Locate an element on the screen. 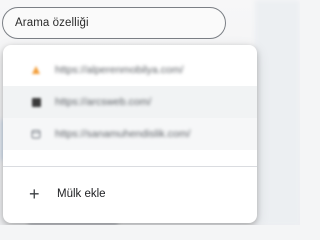  property-option: https://arcsweb.com/ is located at coordinates (130, 102).